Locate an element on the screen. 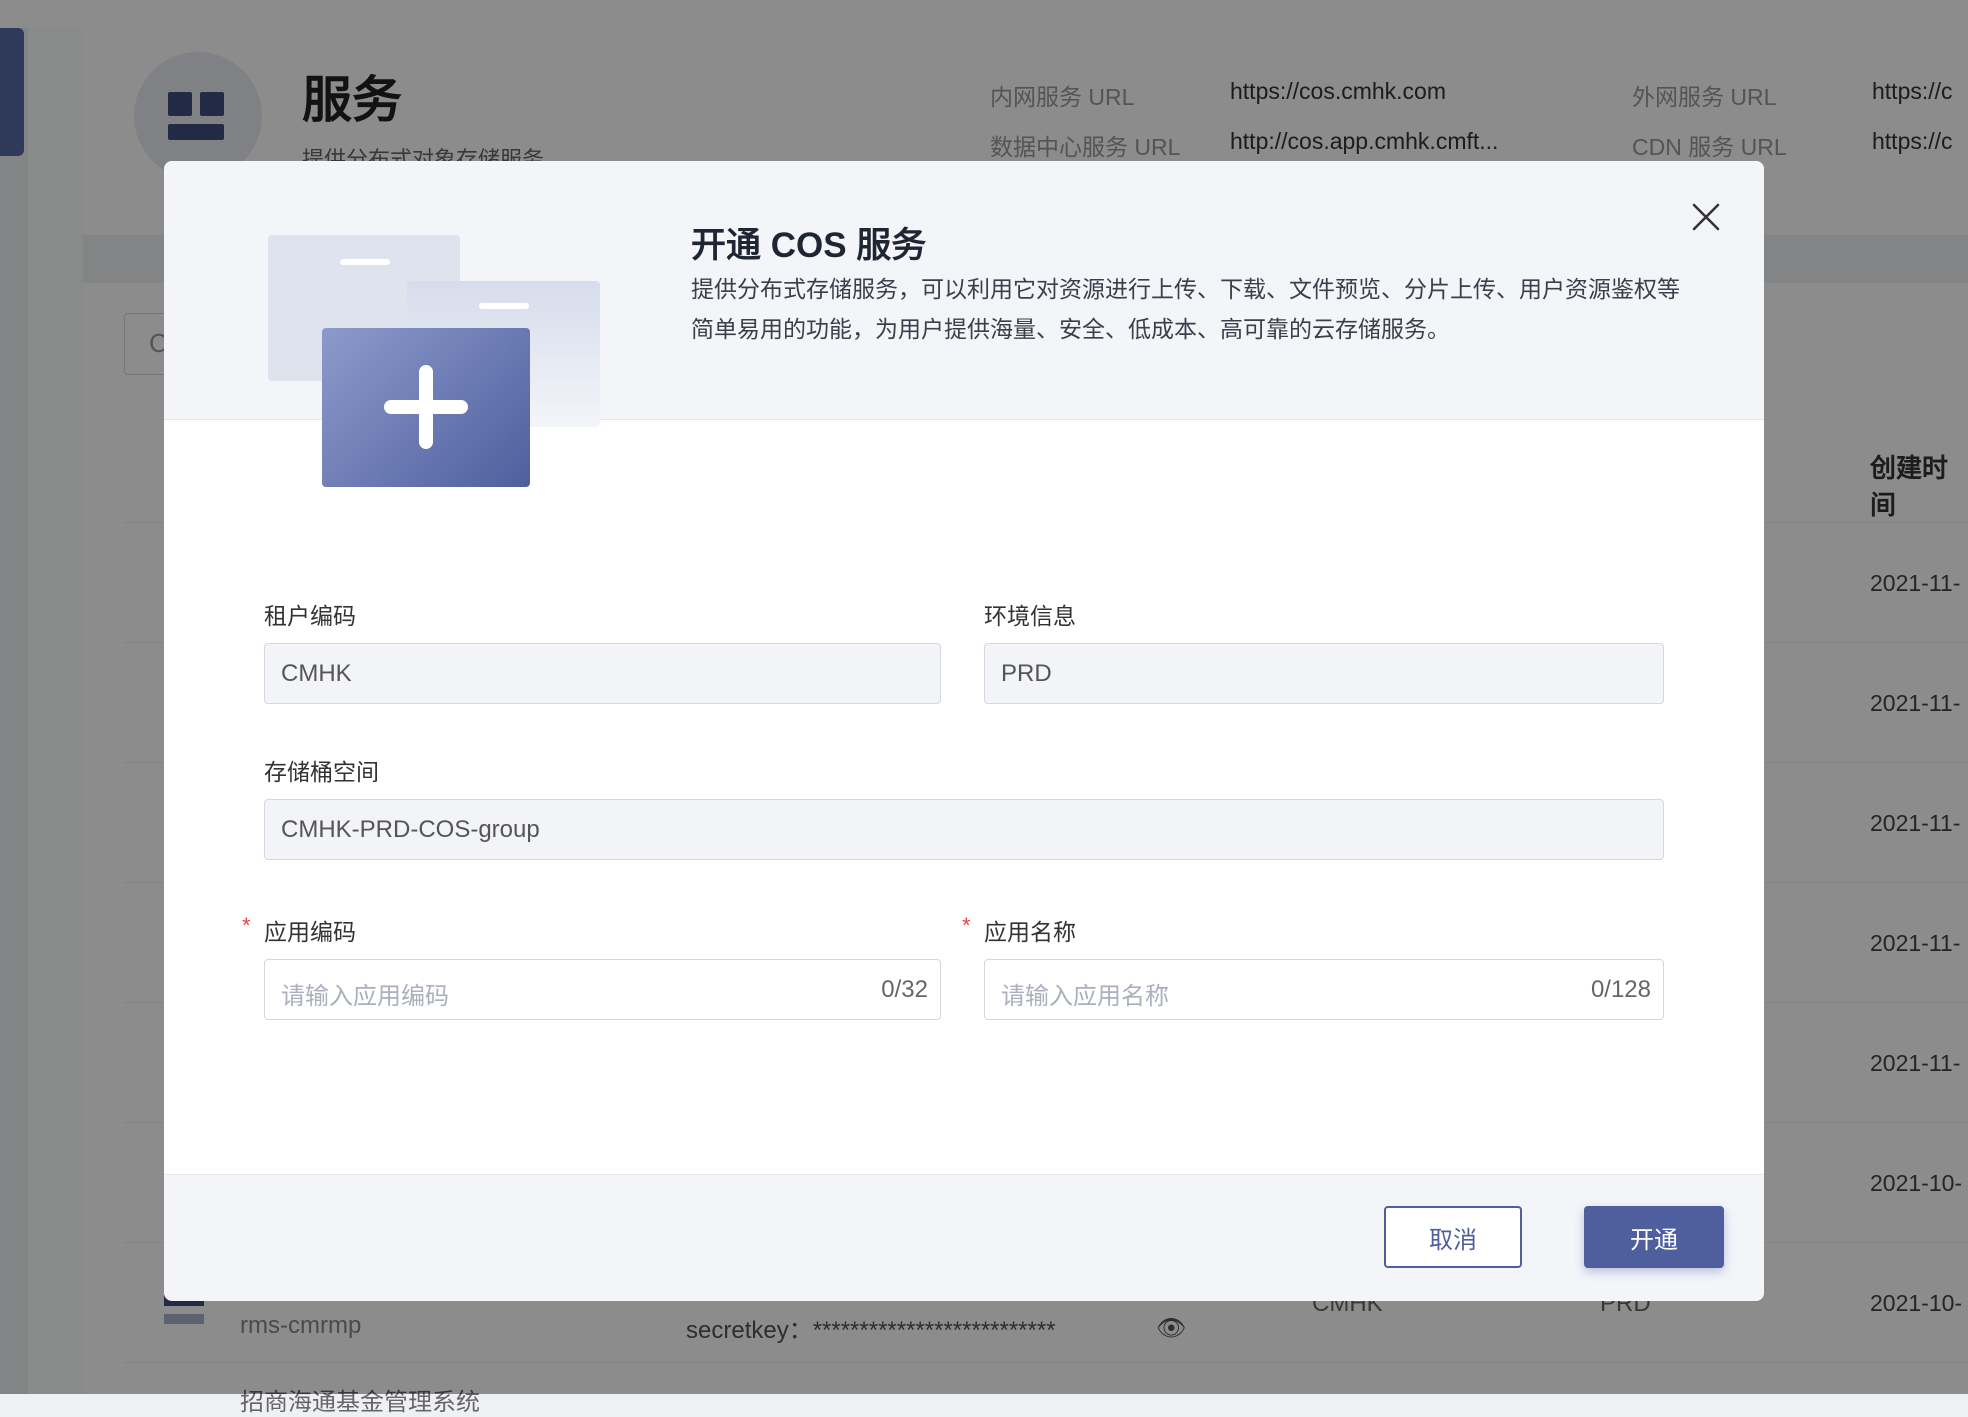  app-code-counter: 0/32 is located at coordinates (904, 989).